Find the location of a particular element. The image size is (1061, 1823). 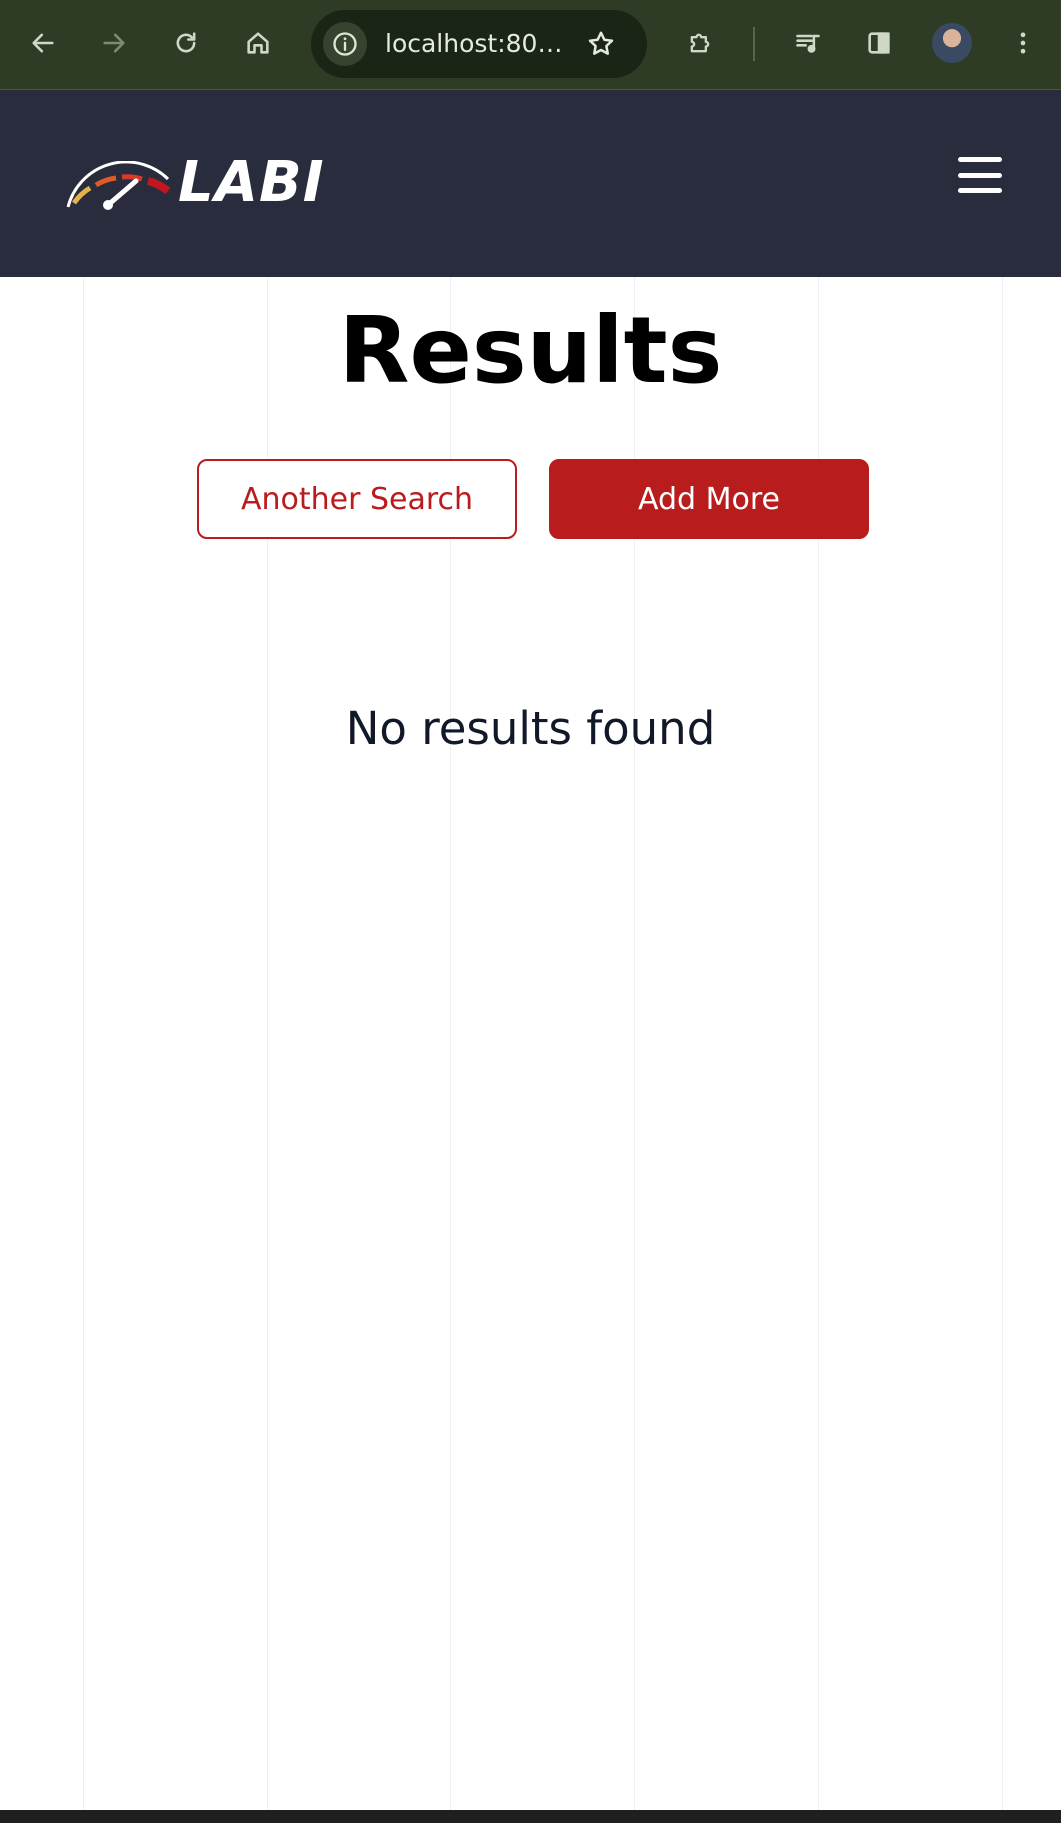

hamburger-menu-icon is located at coordinates (980, 175).